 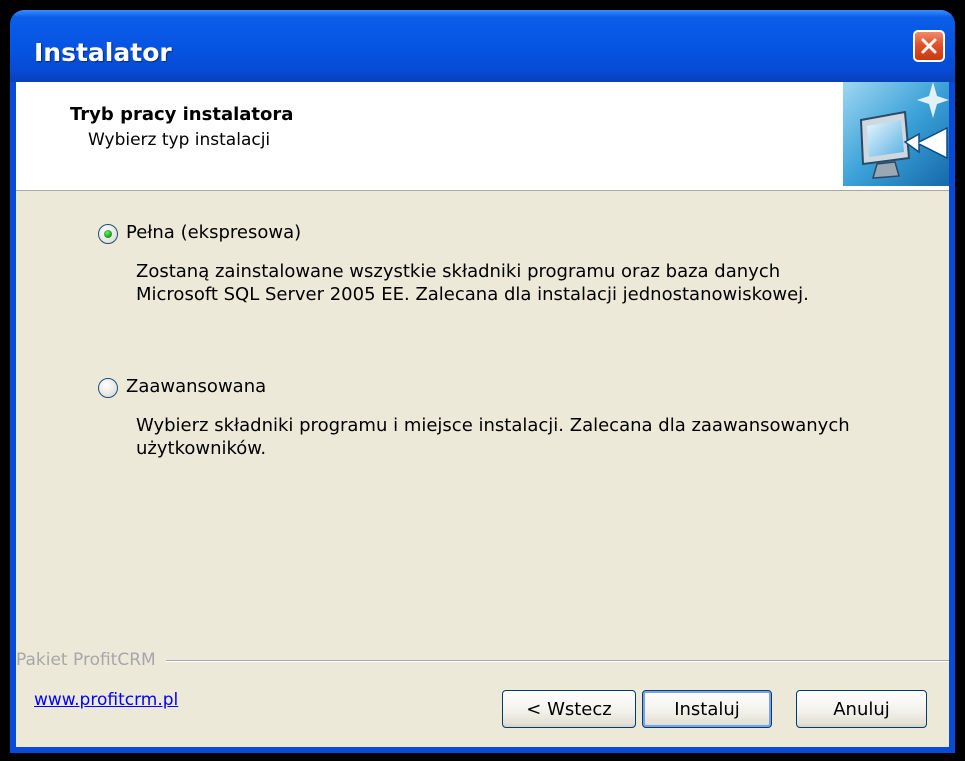 I want to click on footer-divider, so click(x=557, y=661).